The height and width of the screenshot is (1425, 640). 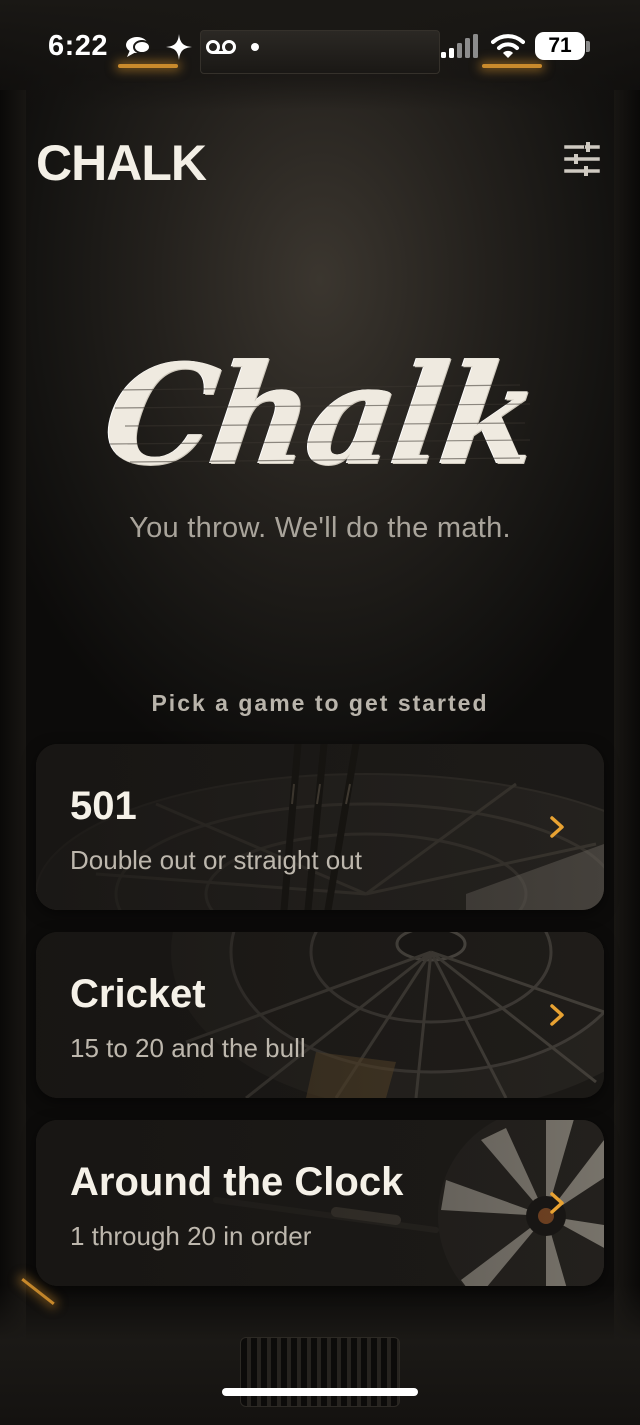 What do you see at coordinates (320, 50) in the screenshot?
I see `status-bar: 6:22 71` at bounding box center [320, 50].